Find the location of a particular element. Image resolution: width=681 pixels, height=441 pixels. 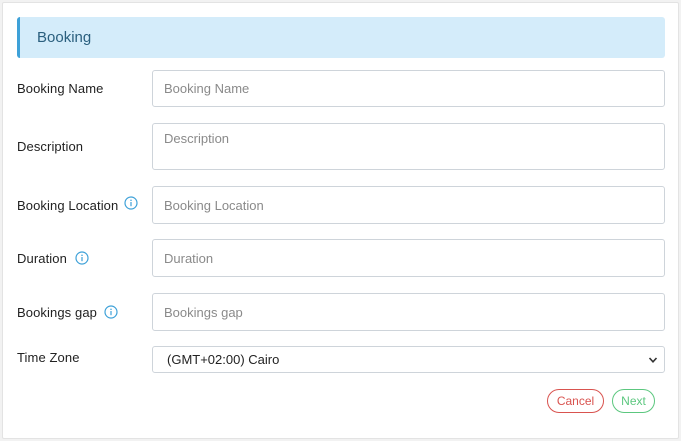

cancel-button: Cancel is located at coordinates (575, 401).